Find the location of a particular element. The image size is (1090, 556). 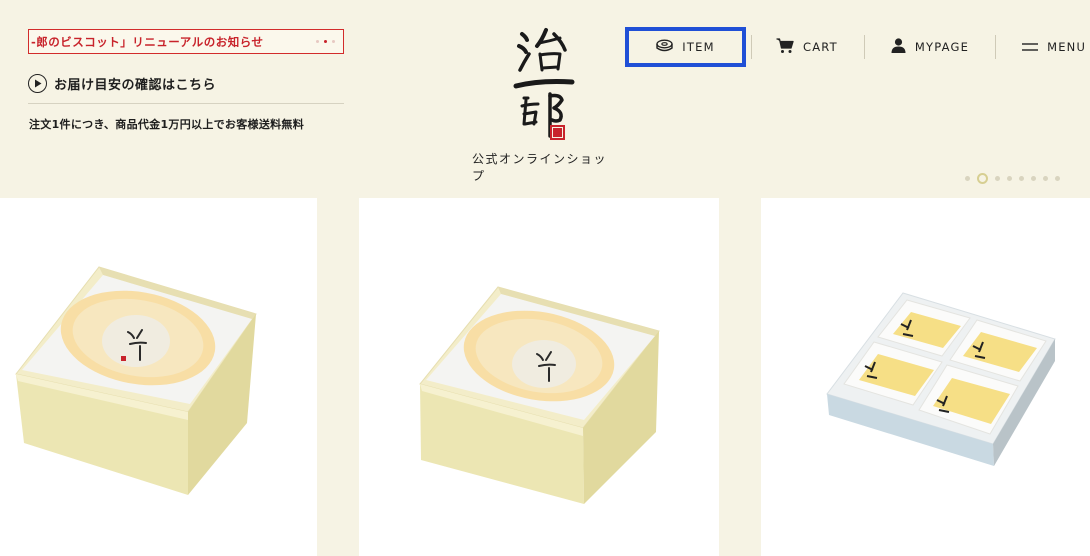

nav-menu-button: MENU is located at coordinates (1041, 47).